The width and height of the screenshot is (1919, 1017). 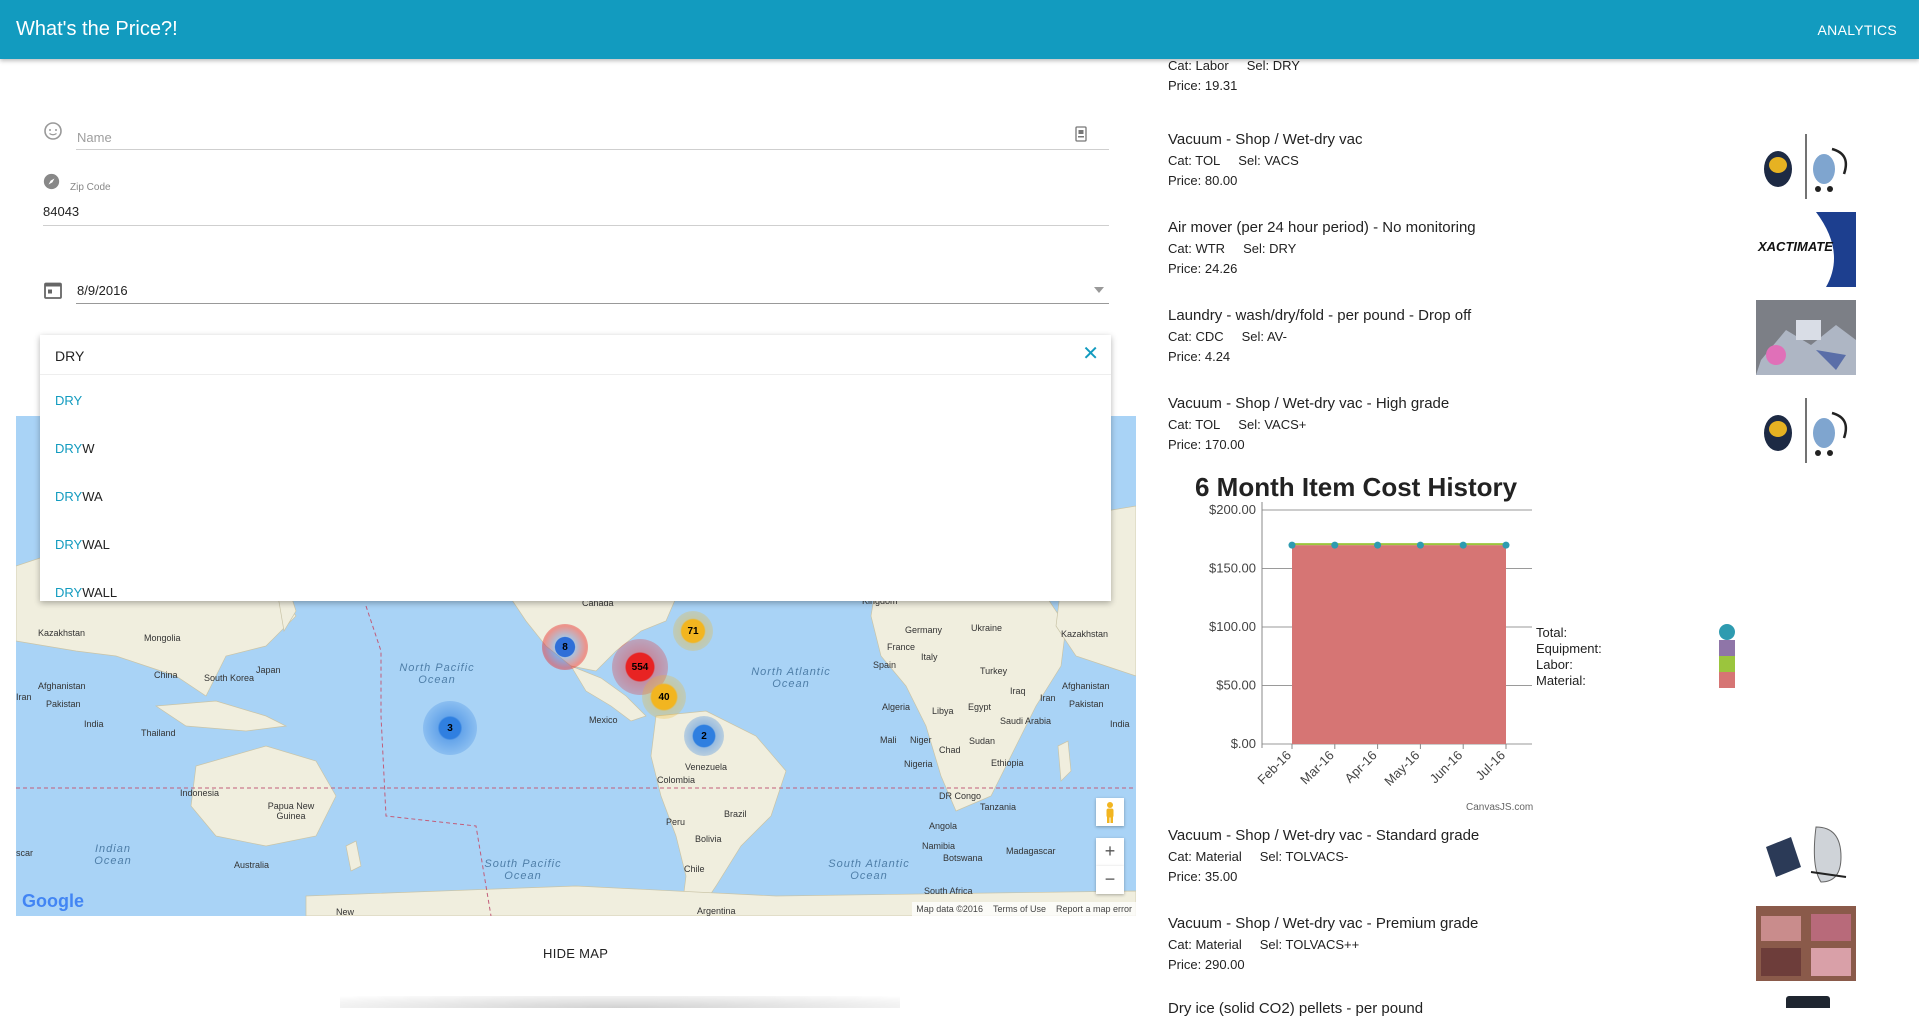 I want to click on legend-swatches, so click(x=1727, y=656).